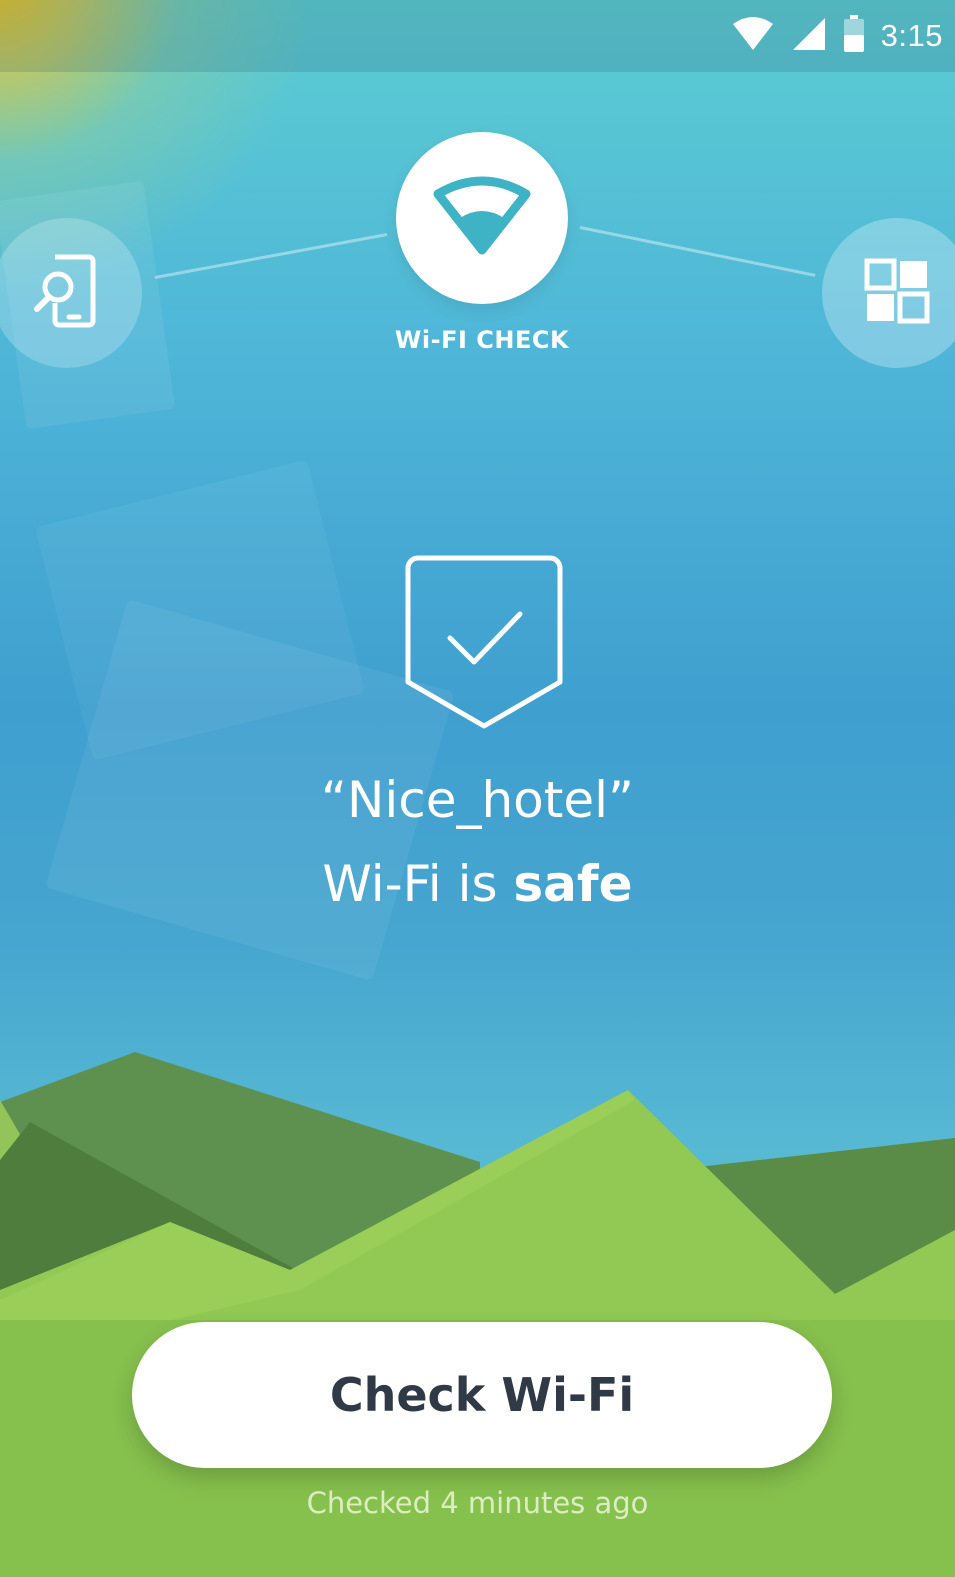  I want to click on apps-grid-icon, so click(897, 293).